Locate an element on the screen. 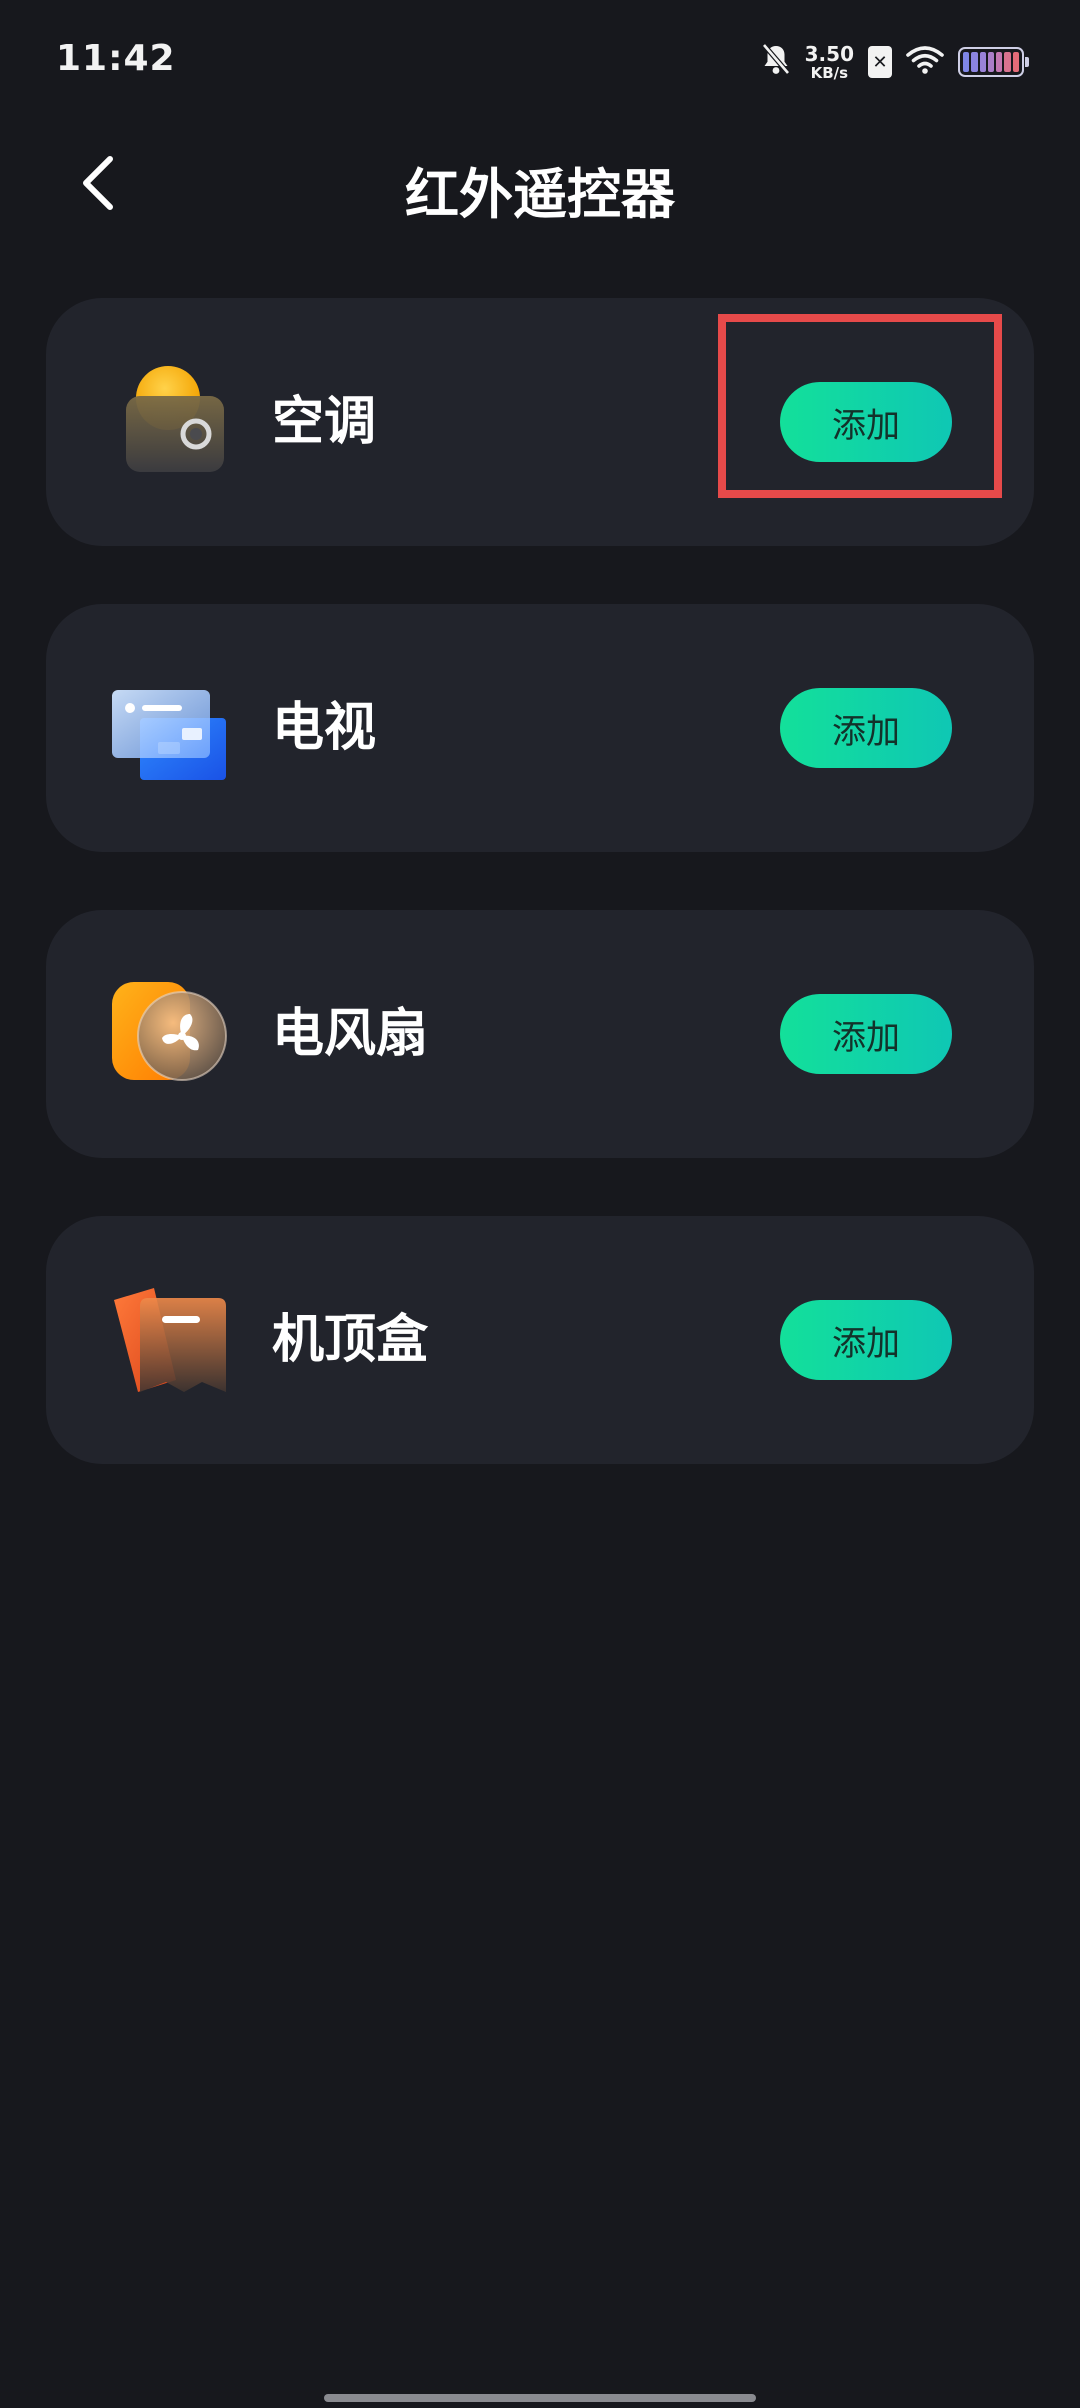  device-label: 电风扇 is located at coordinates (350, 1034).